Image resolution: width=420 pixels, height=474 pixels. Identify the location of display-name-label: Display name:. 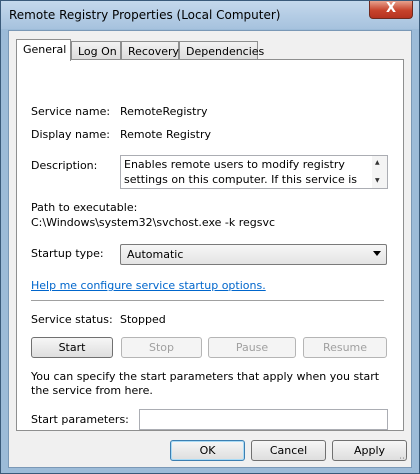
(70, 134).